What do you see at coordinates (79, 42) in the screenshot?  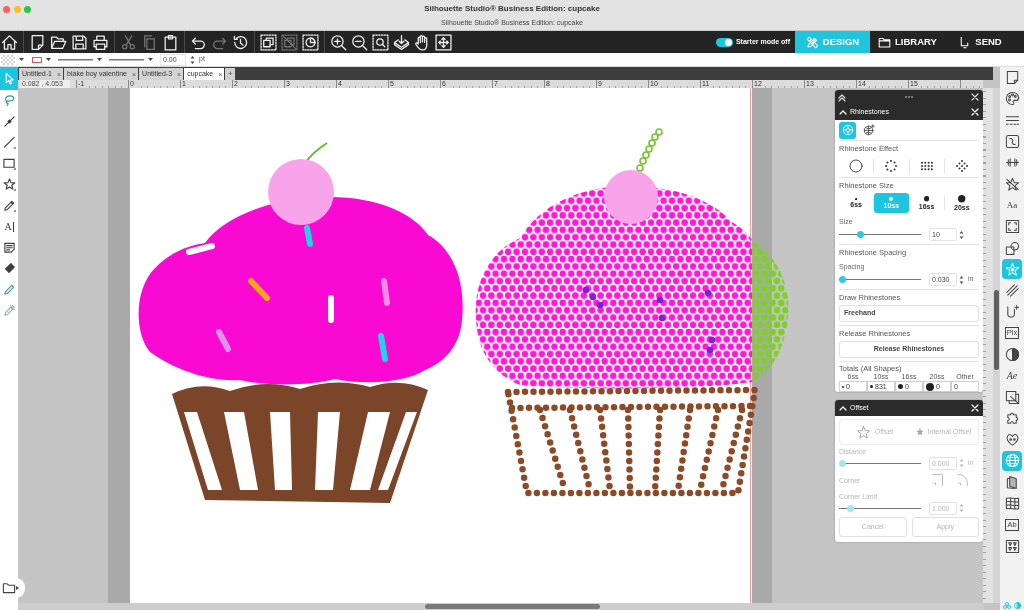 I see `save-icon` at bounding box center [79, 42].